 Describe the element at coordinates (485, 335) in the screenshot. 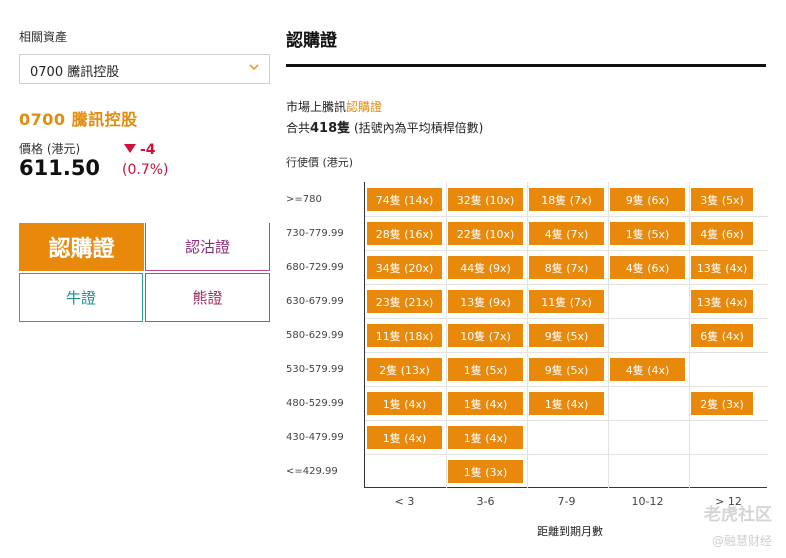

I see `warrant-count-cell: 10隻 (7x)` at that location.